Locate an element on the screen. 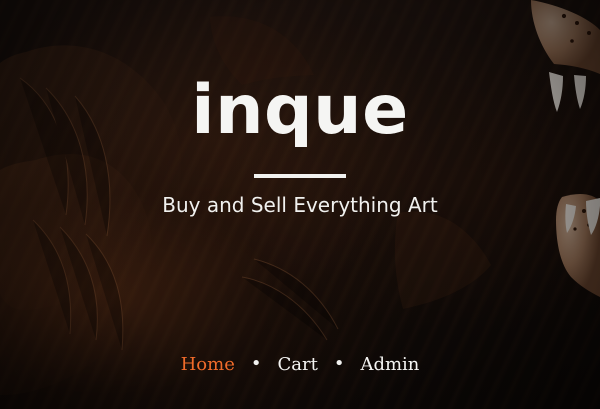 Image resolution: width=600 pixels, height=409 pixels. site-tagline: Buy and Sell Everything Art is located at coordinates (300, 205).